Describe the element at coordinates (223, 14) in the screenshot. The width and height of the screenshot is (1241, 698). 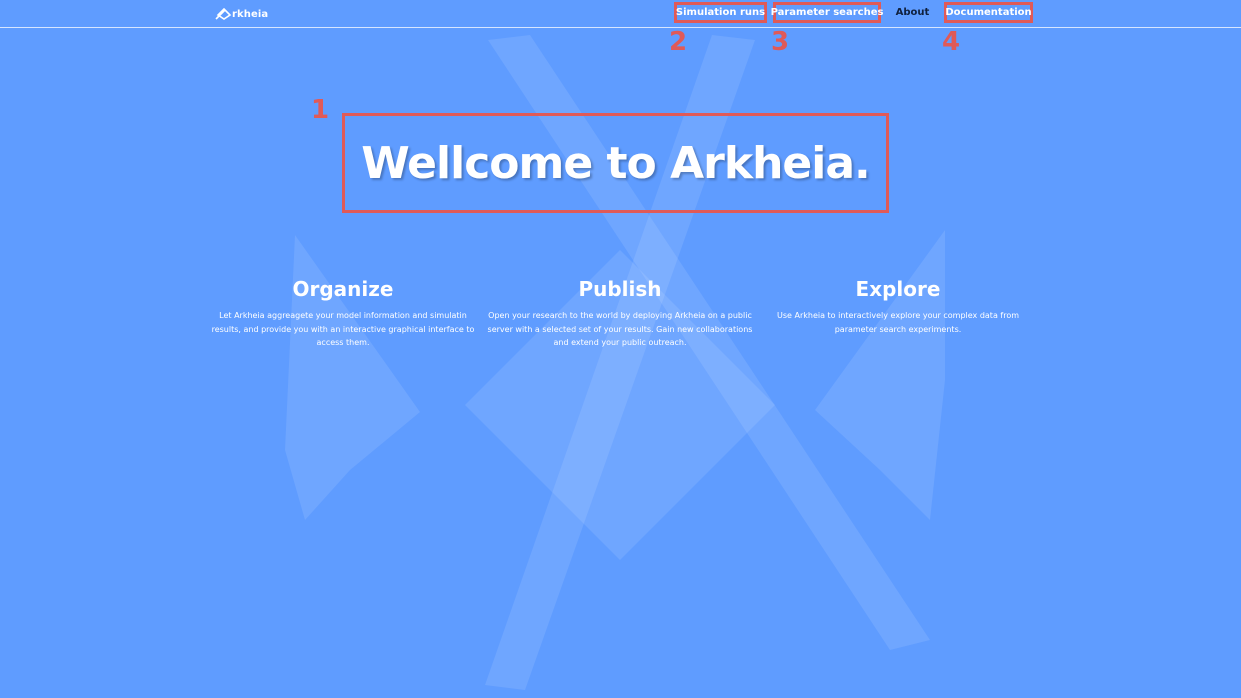
I see `arkheia-logo-icon` at that location.